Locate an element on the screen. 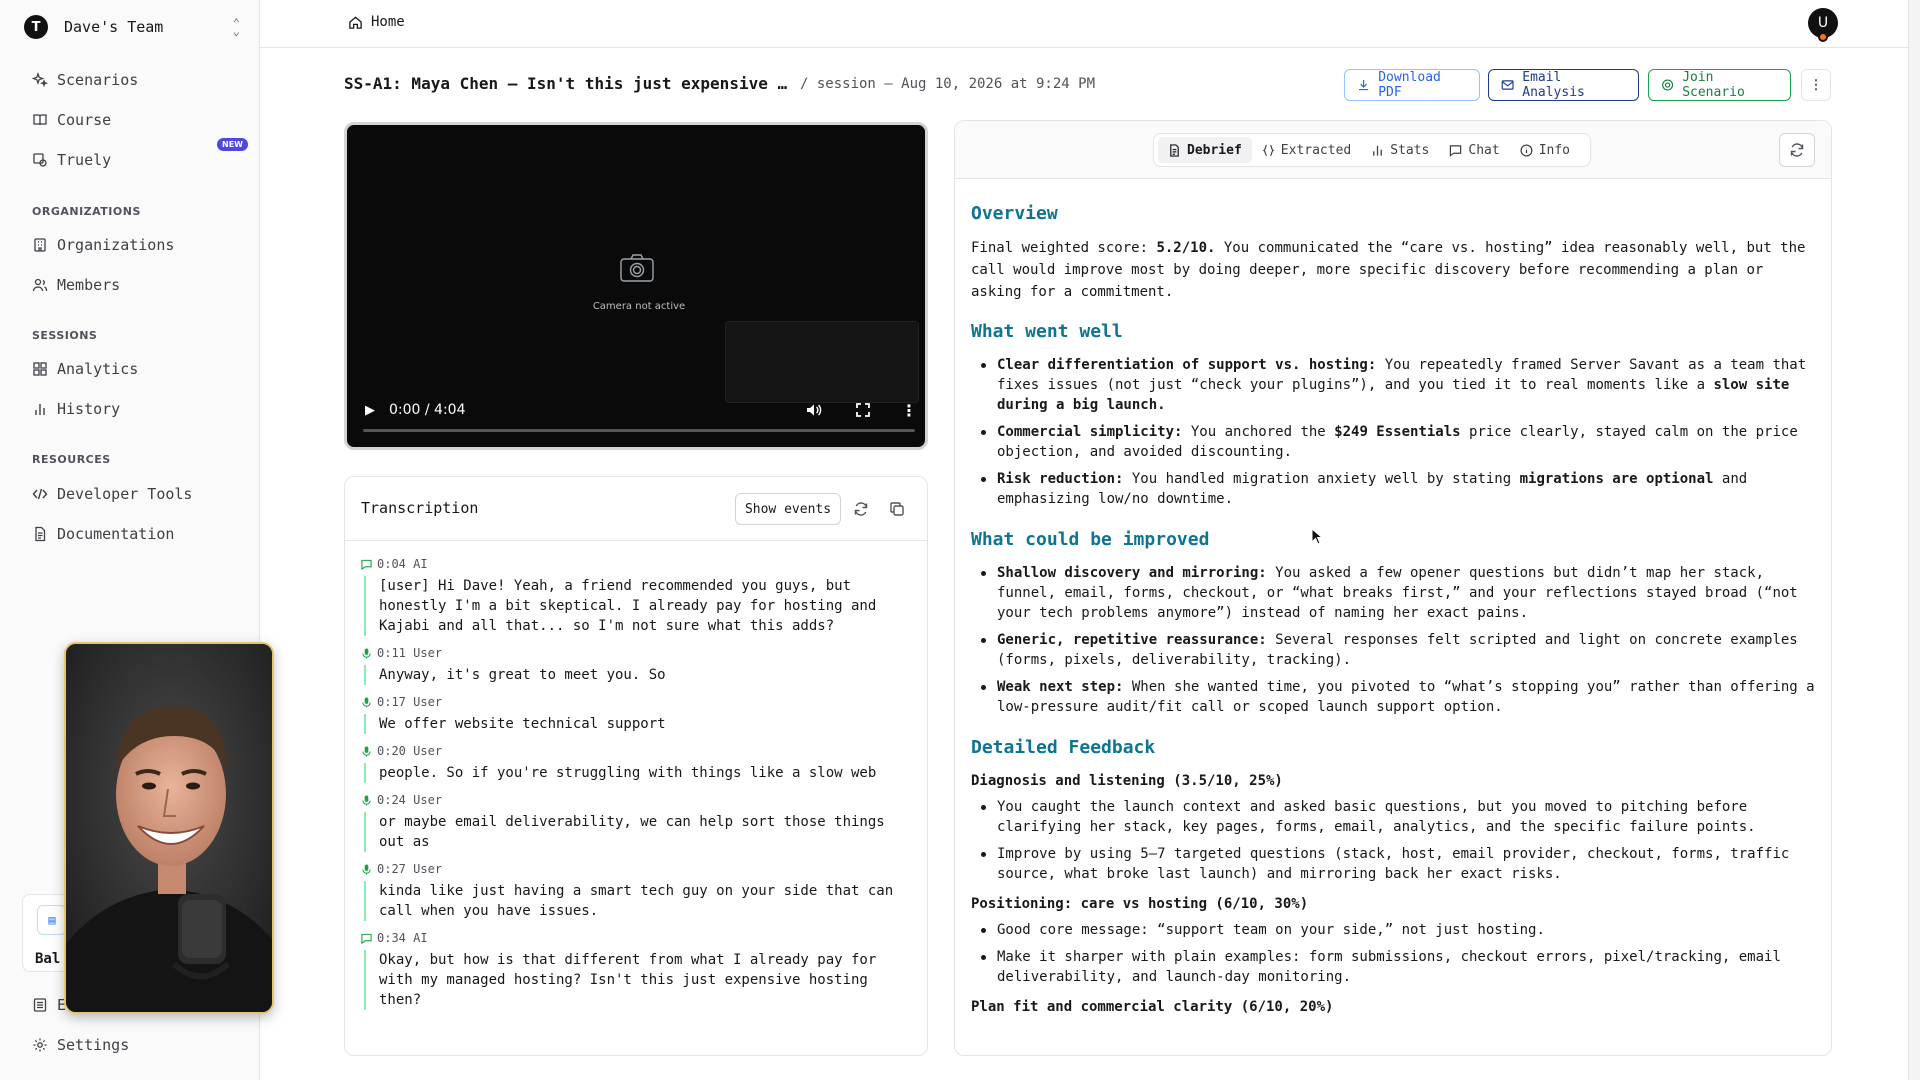 The height and width of the screenshot is (1080, 1920). transcript-time: 0:24 is located at coordinates (391, 800).